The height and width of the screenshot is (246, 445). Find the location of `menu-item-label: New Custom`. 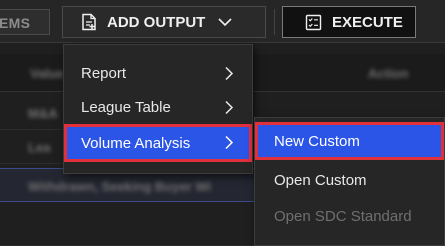

menu-item-label: New Custom is located at coordinates (317, 141).